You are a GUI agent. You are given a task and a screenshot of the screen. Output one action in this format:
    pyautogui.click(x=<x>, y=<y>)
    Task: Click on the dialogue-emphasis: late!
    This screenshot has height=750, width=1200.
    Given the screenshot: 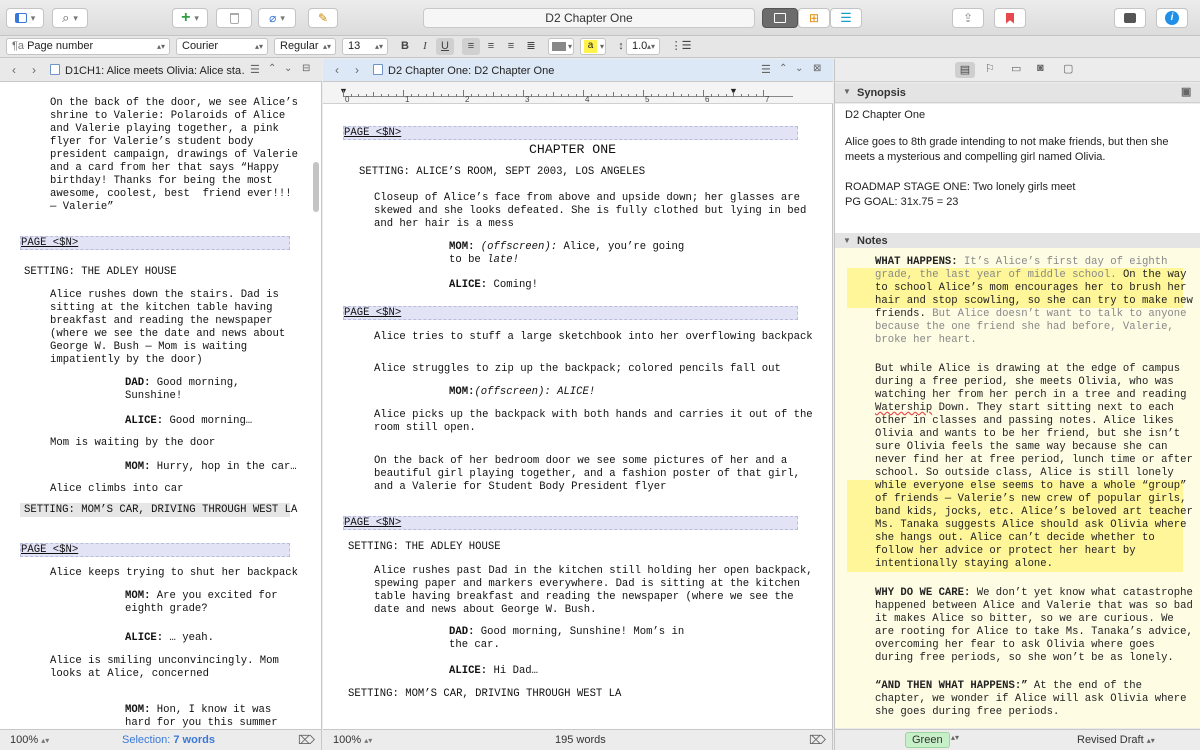 What is the action you would take?
    pyautogui.click(x=503, y=260)
    